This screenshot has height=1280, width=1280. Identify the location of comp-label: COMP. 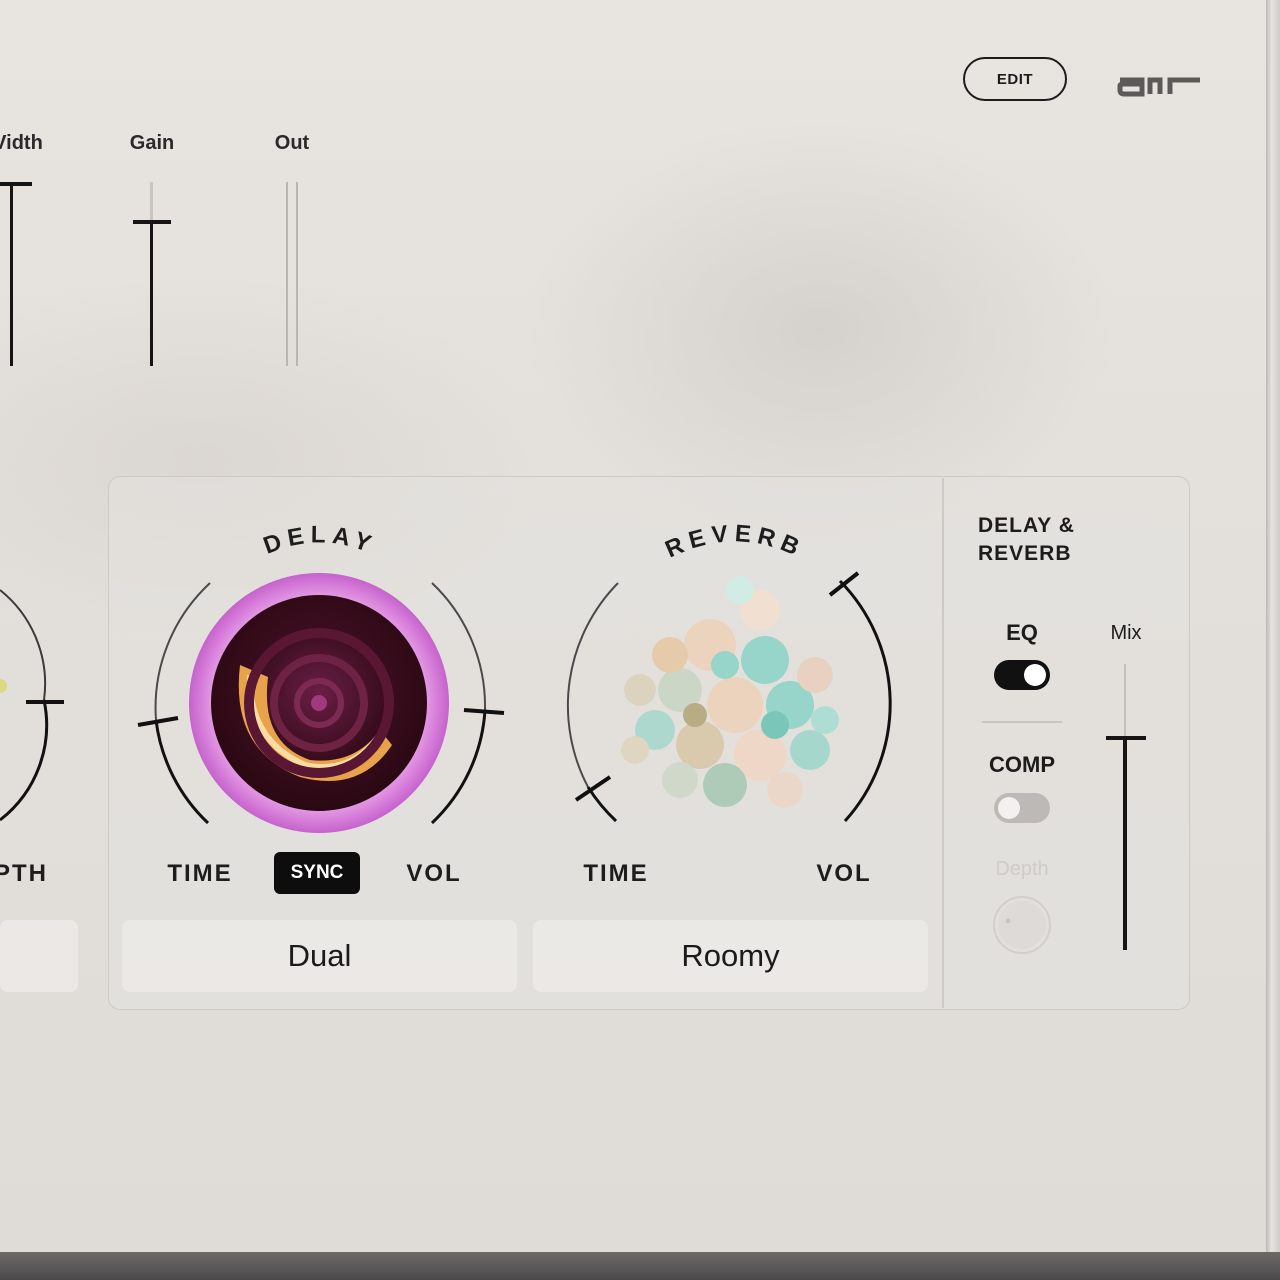
(1022, 764).